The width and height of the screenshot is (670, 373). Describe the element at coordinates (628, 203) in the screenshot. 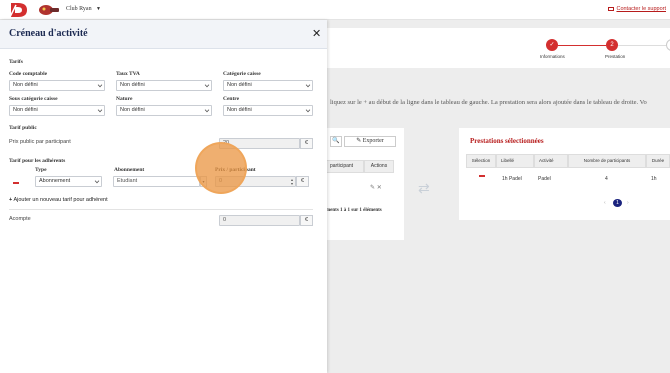

I see `pager-next: ›` at that location.